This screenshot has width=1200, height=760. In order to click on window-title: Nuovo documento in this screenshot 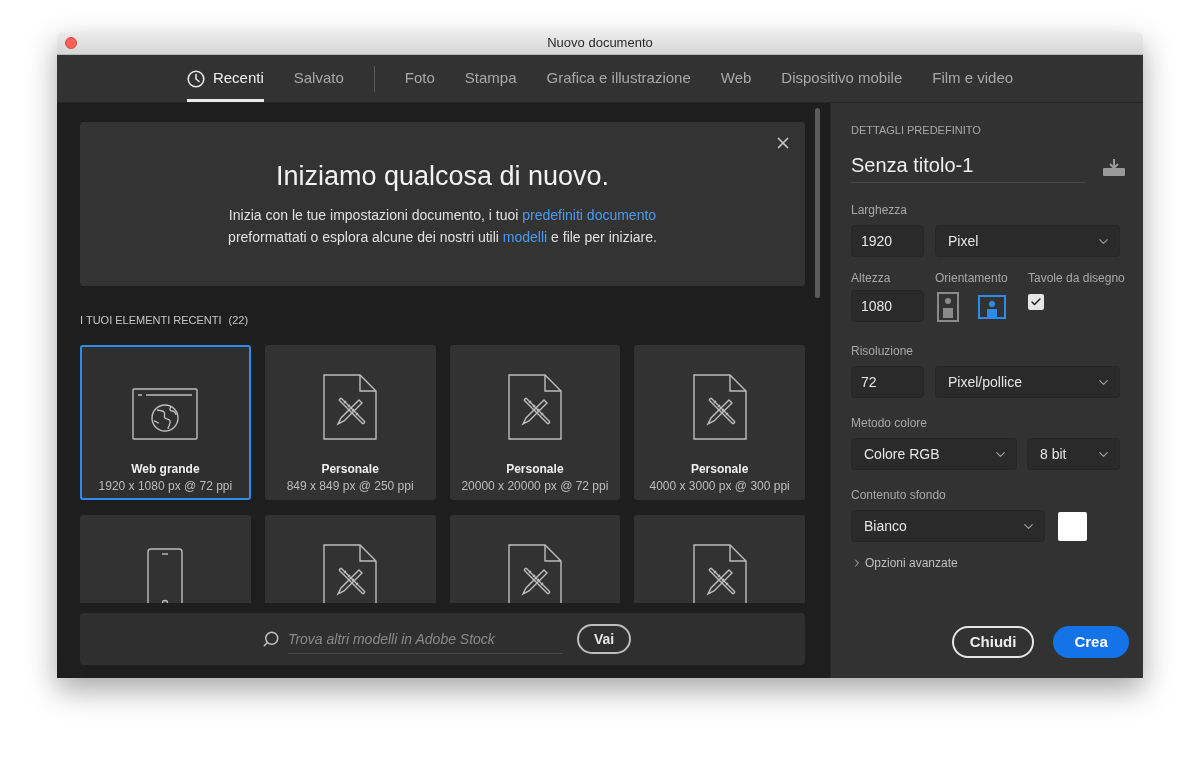, I will do `click(600, 43)`.